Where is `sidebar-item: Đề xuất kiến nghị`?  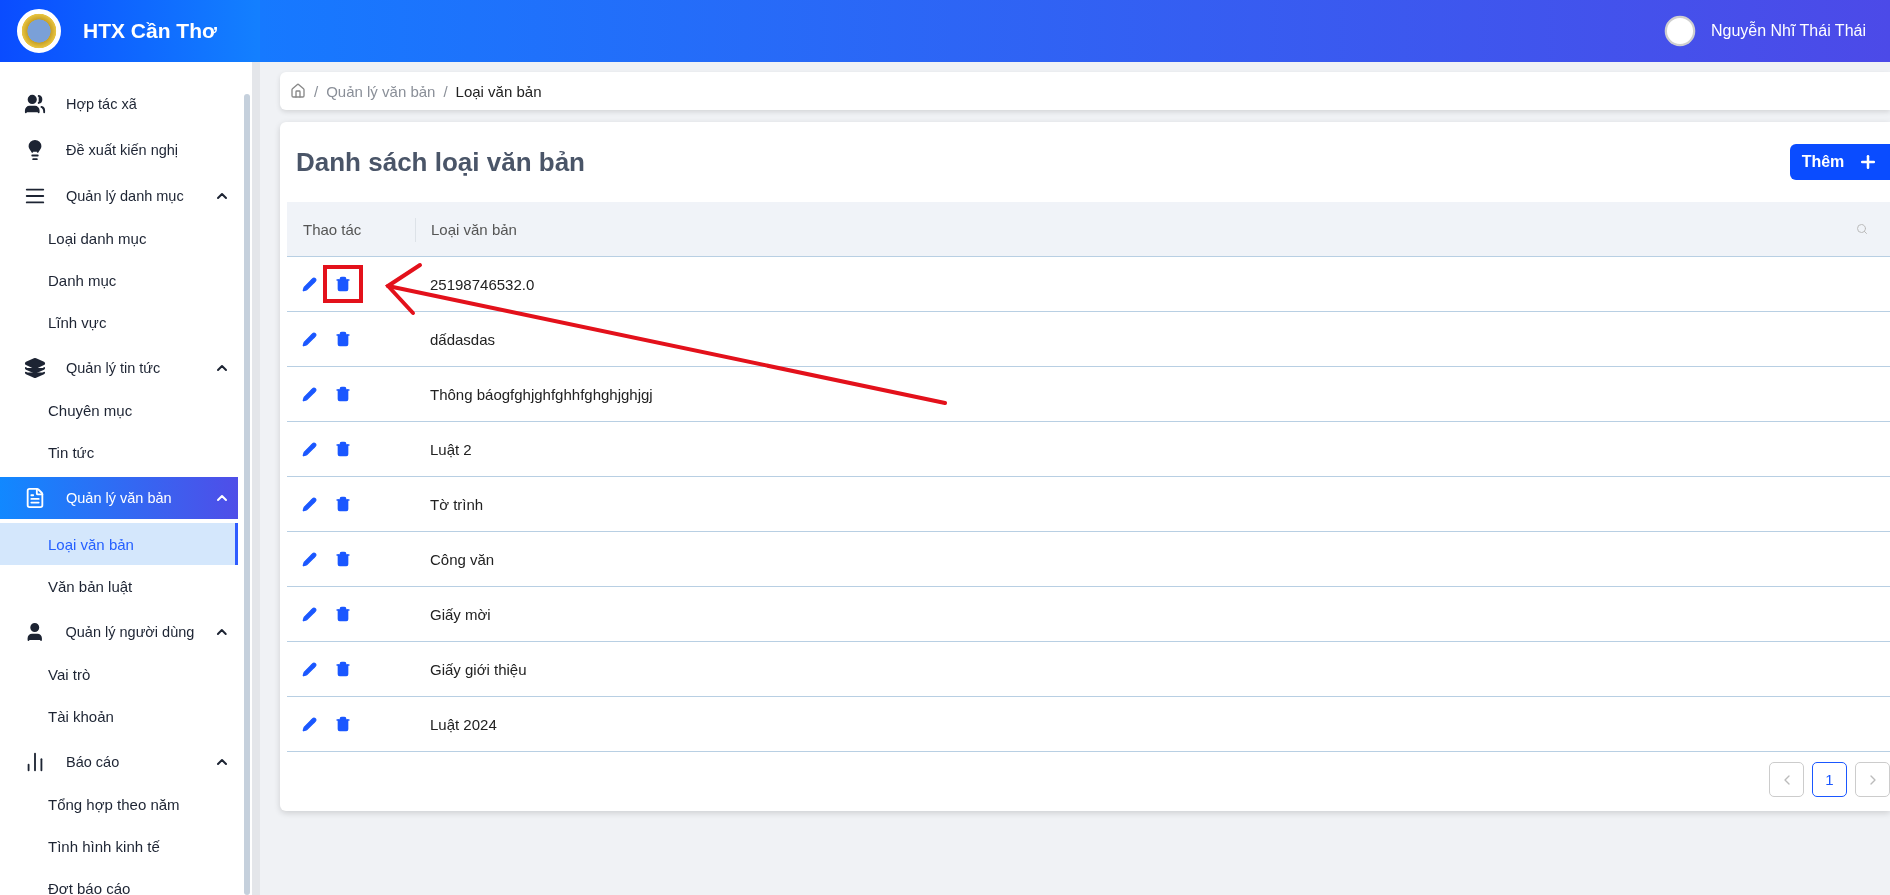 sidebar-item: Đề xuất kiến nghị is located at coordinates (119, 150).